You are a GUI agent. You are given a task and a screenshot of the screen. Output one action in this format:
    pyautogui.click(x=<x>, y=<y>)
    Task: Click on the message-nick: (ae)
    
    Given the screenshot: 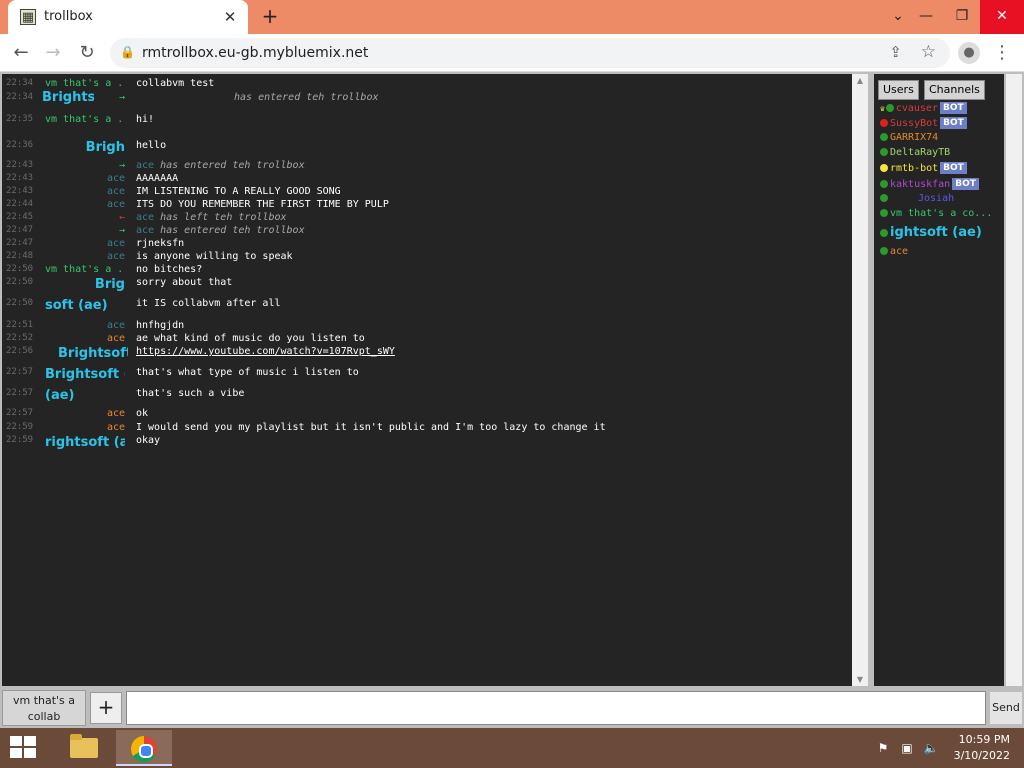 What is the action you would take?
    pyautogui.click(x=85, y=395)
    